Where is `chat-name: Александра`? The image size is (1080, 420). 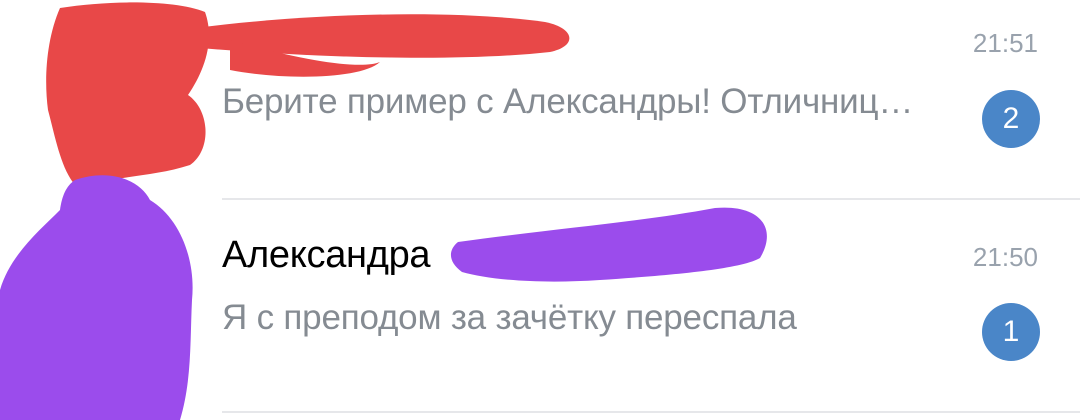
chat-name: Александра is located at coordinates (326, 255).